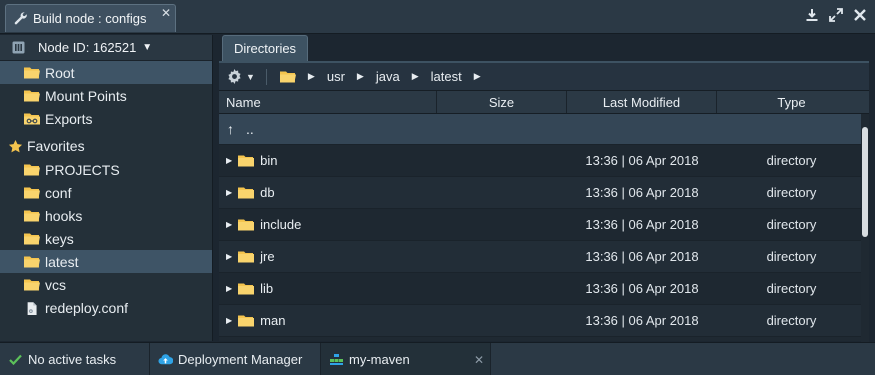 The height and width of the screenshot is (375, 875). What do you see at coordinates (328, 102) in the screenshot?
I see `column-name: Name` at bounding box center [328, 102].